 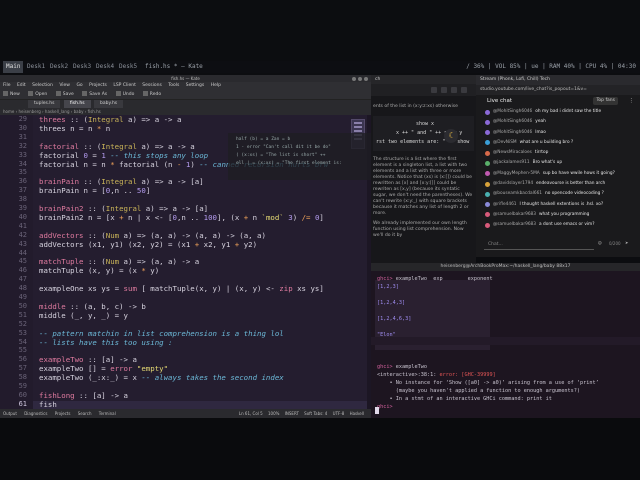 What do you see at coordinates (360, 79) in the screenshot?
I see `maximize-icon` at bounding box center [360, 79].